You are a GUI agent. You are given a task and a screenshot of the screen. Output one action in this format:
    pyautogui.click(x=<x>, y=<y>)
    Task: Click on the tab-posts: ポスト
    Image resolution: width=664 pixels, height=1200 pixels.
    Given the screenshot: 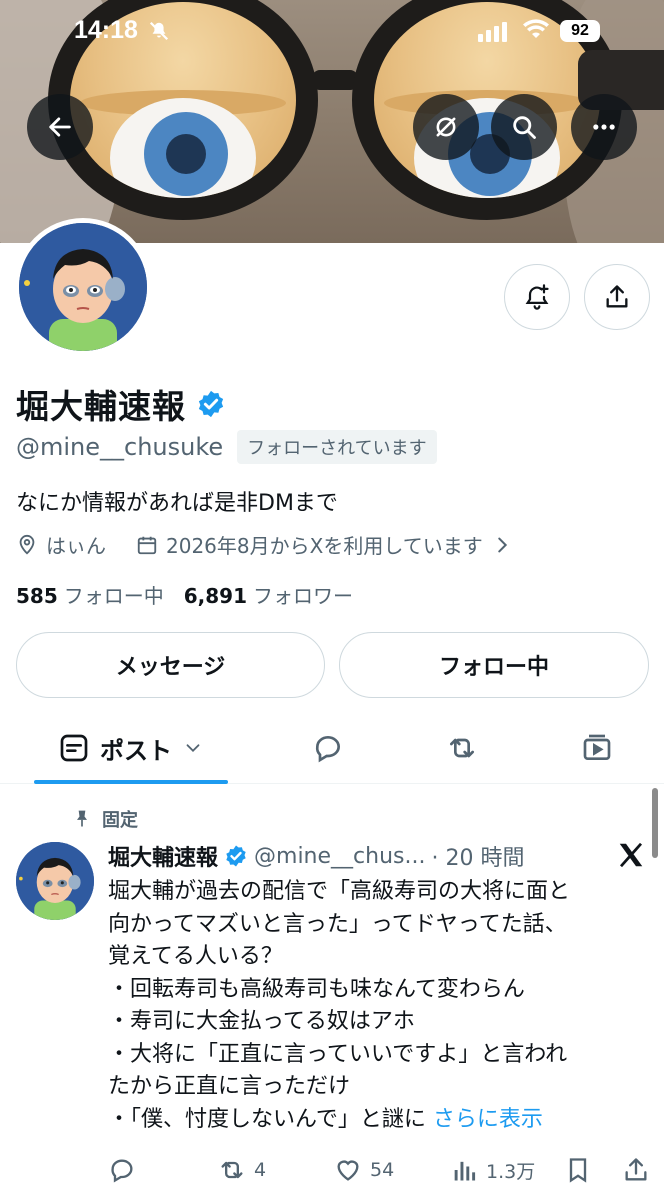 What is the action you would take?
    pyautogui.click(x=131, y=748)
    